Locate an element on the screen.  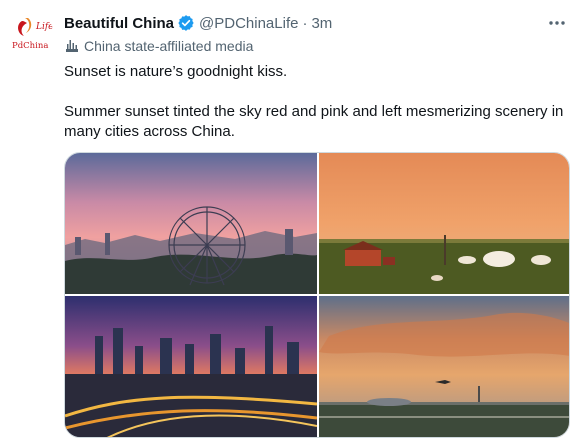
tweet-text-line1: Sunset is nature’s goodnight kiss. is located at coordinates (176, 71).